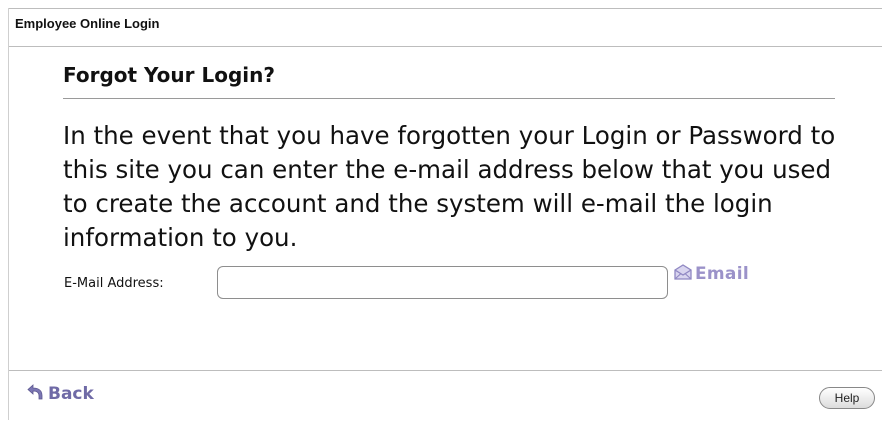 Image resolution: width=882 pixels, height=423 pixels. What do you see at coordinates (114, 283) in the screenshot?
I see `email-label: E-Mail Address:` at bounding box center [114, 283].